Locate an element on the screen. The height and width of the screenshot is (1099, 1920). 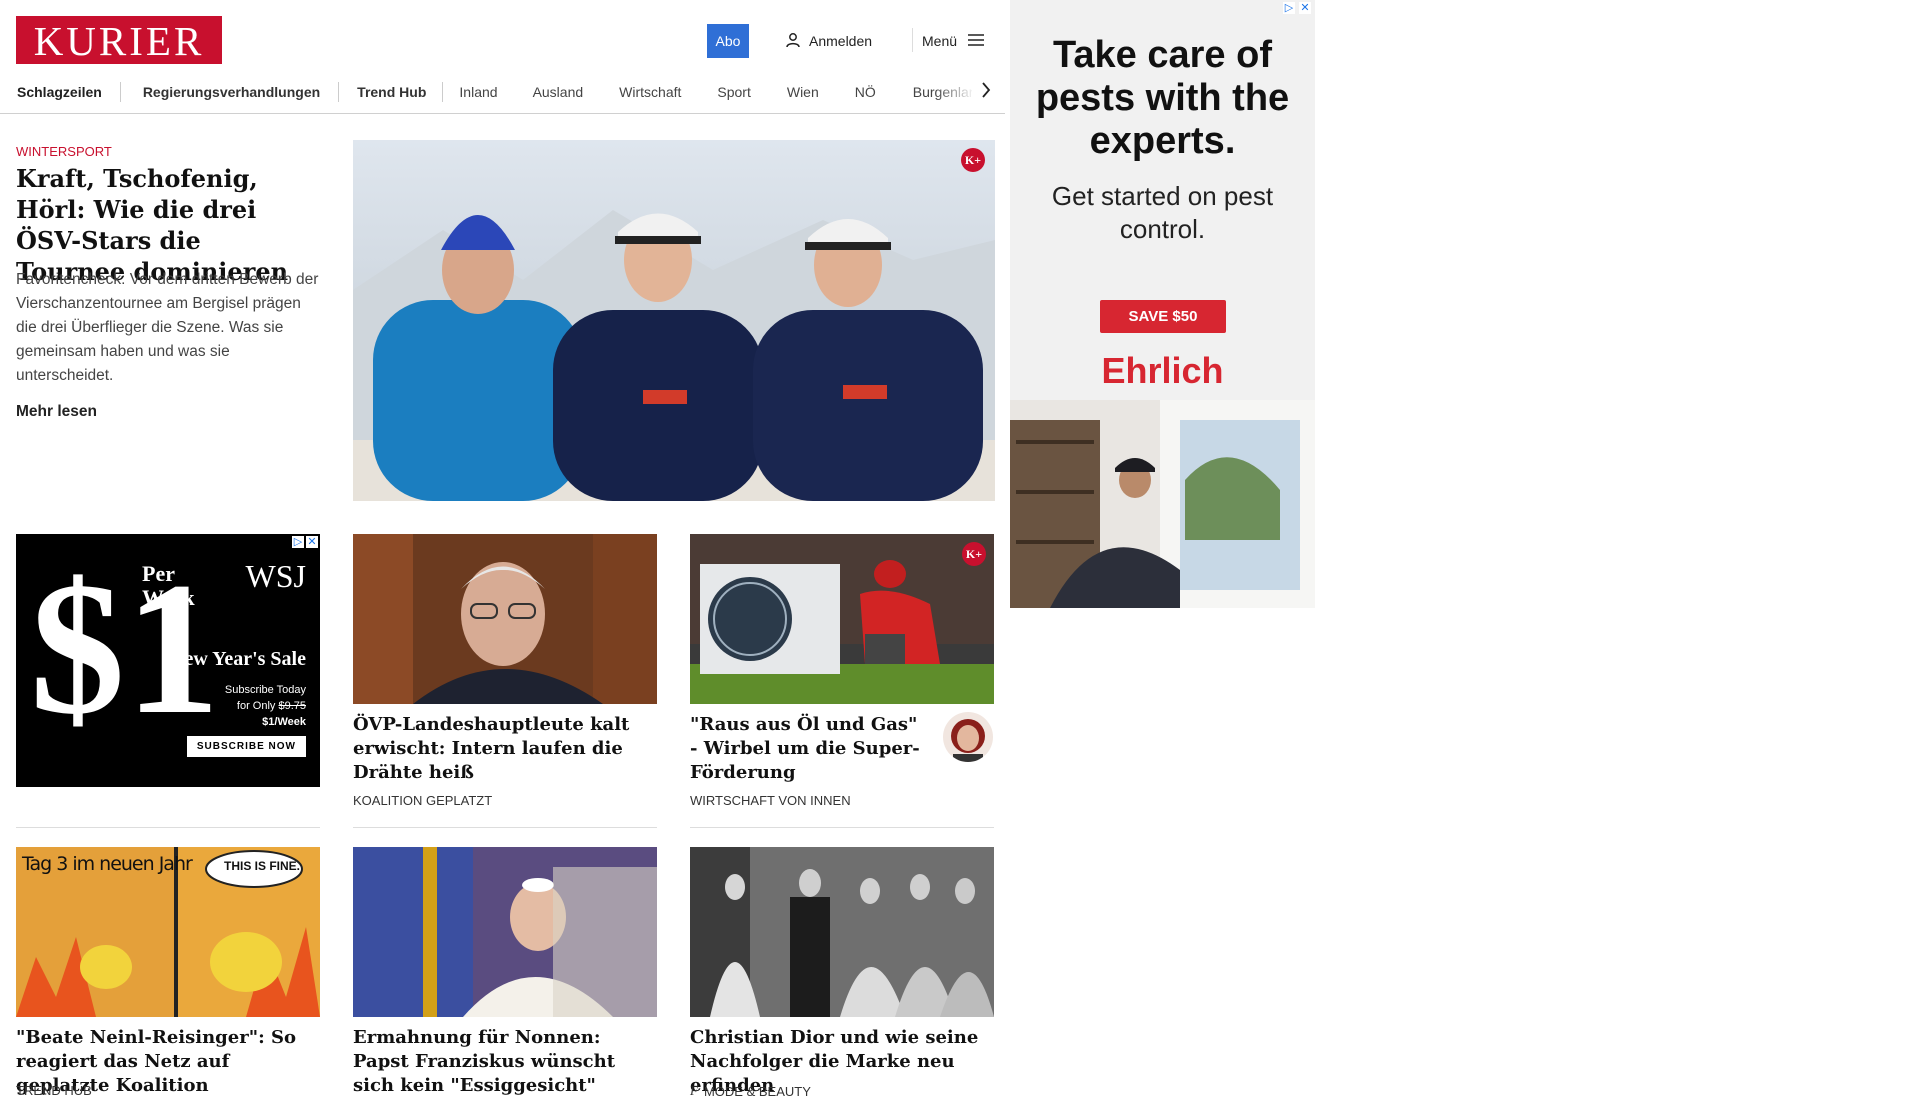
nav-item-inland: Inland is located at coordinates (478, 92).